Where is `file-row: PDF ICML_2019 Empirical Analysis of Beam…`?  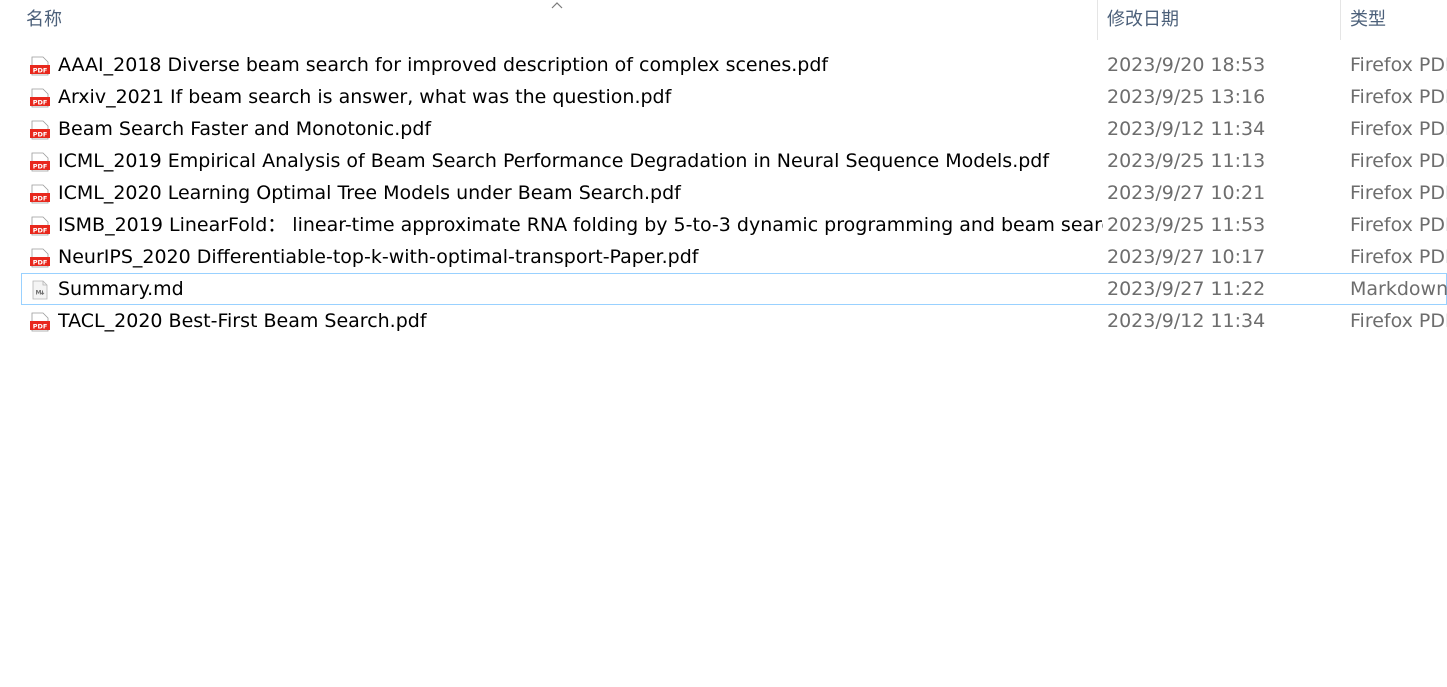 file-row: PDF ICML_2019 Empirical Analysis of Beam… is located at coordinates (734, 161).